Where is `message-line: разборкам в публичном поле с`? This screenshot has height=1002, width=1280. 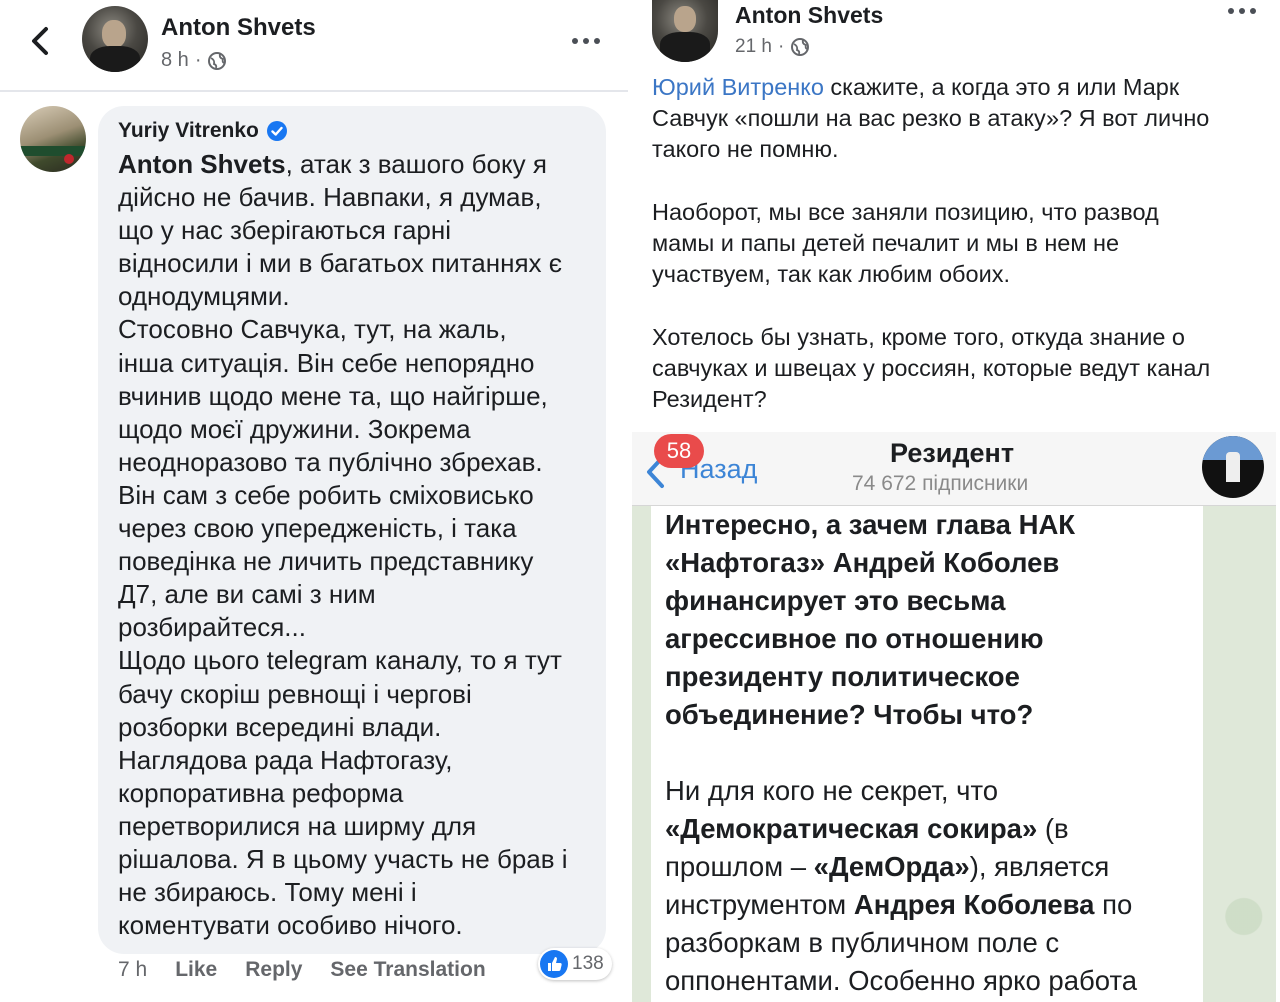 message-line: разборкам в публичном поле с is located at coordinates (935, 943).